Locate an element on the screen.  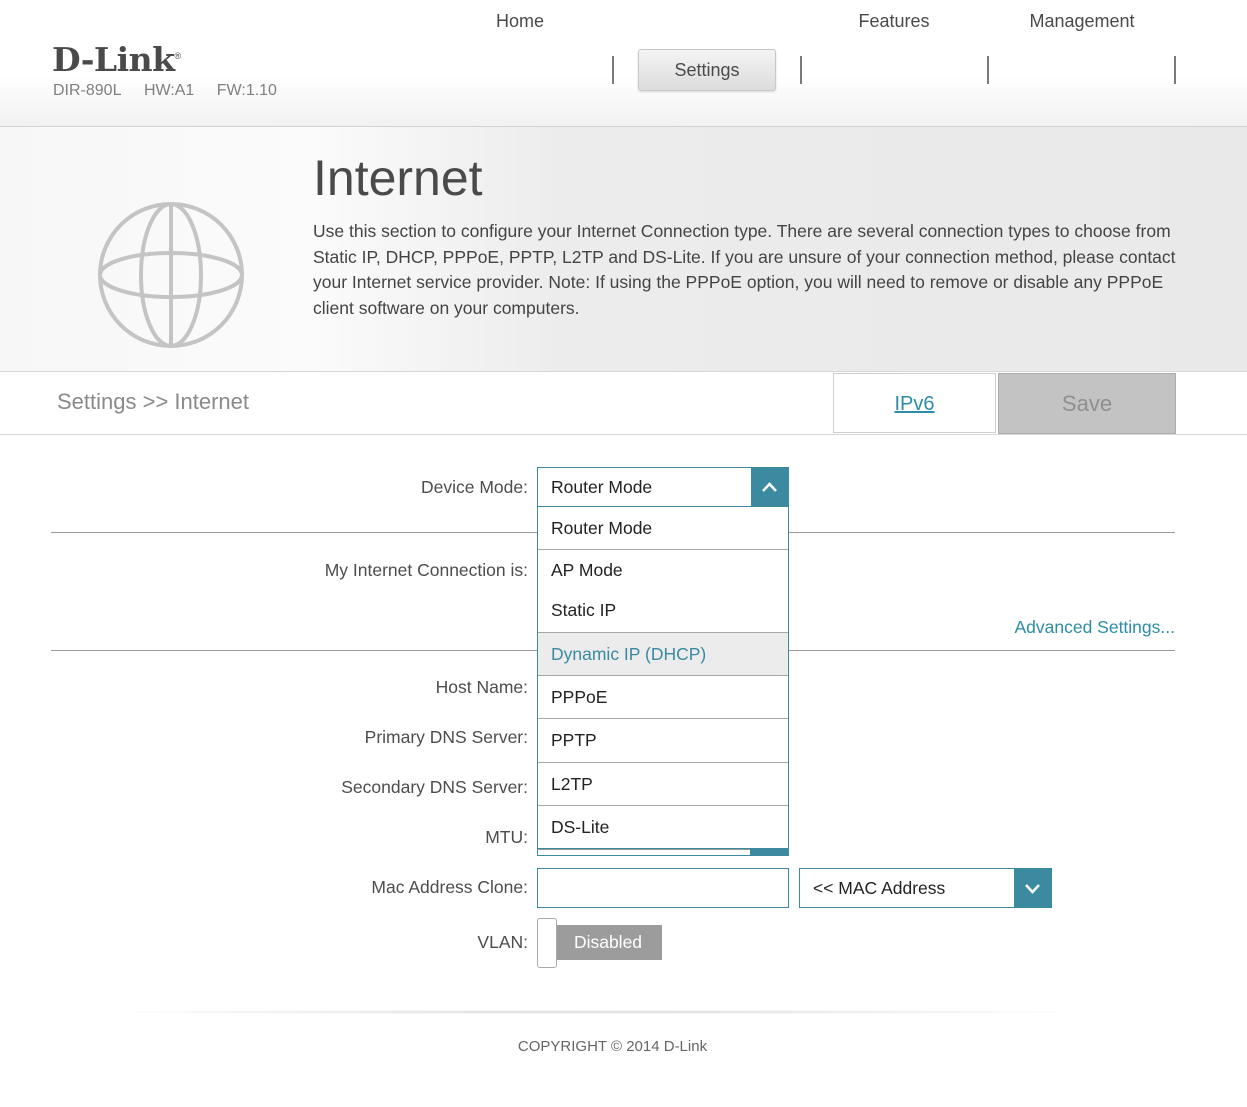
footer-divider is located at coordinates (595, 1012).